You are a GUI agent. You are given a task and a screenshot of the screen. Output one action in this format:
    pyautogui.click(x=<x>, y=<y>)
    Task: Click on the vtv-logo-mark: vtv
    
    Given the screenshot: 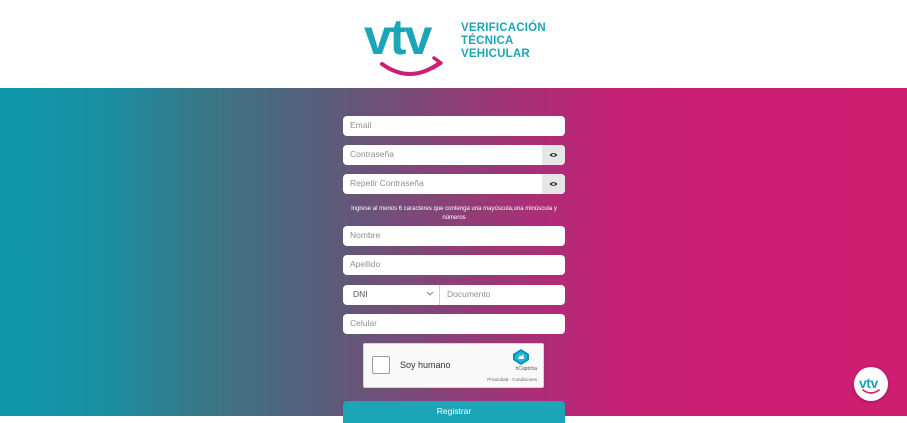 What is the action you would take?
    pyautogui.click(x=398, y=37)
    